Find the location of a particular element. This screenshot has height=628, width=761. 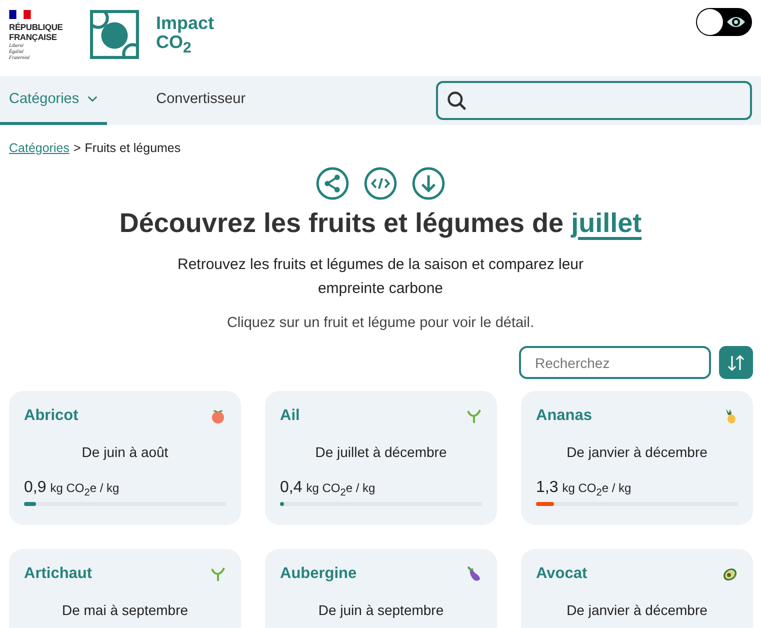

produce-card: Abricot De juin à août 0,9 kg CO$_{2}$e / kg is located at coordinates (125, 458).